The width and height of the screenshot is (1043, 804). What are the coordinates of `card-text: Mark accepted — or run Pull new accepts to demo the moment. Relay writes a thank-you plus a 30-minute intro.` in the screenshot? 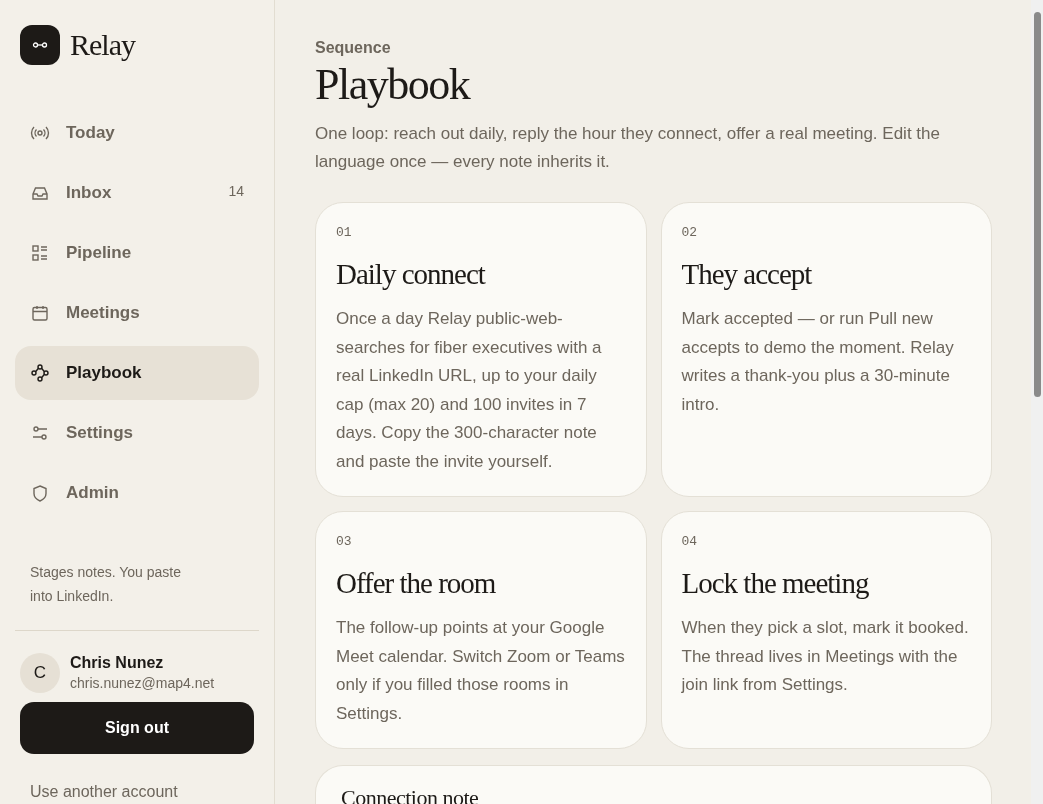 It's located at (818, 362).